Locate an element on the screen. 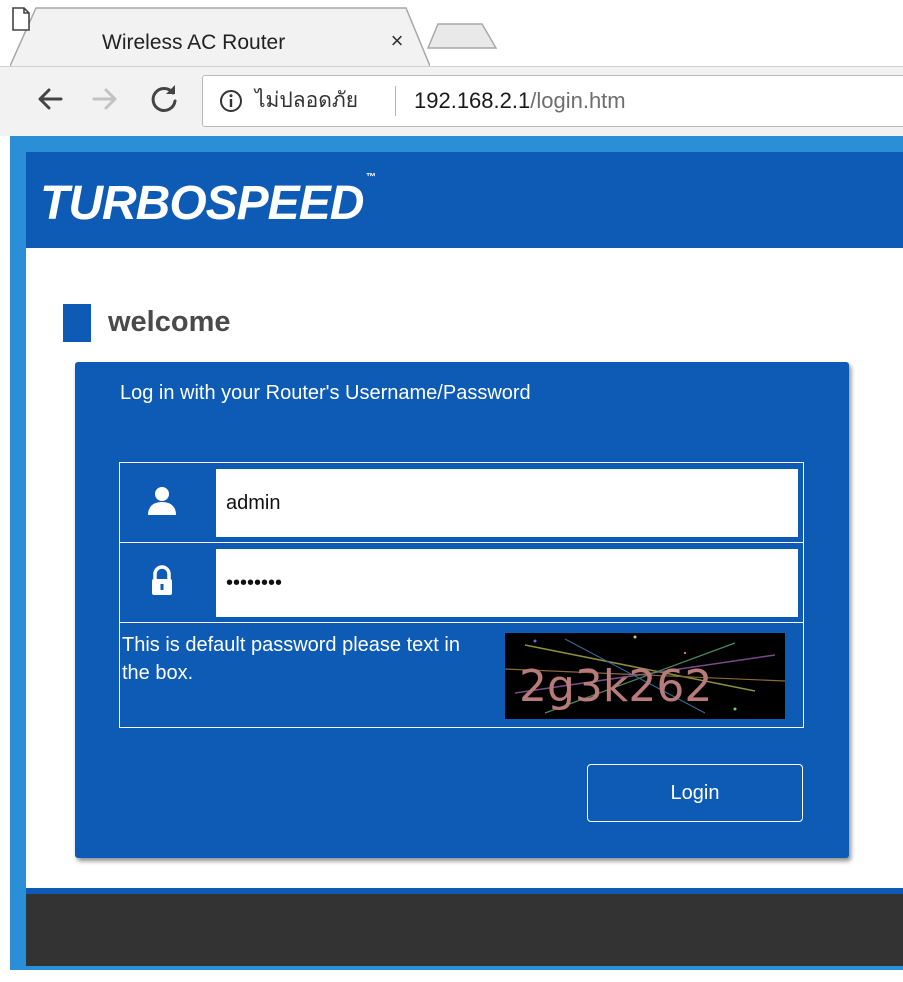 This screenshot has width=903, height=982. password-row is located at coordinates (461, 583).